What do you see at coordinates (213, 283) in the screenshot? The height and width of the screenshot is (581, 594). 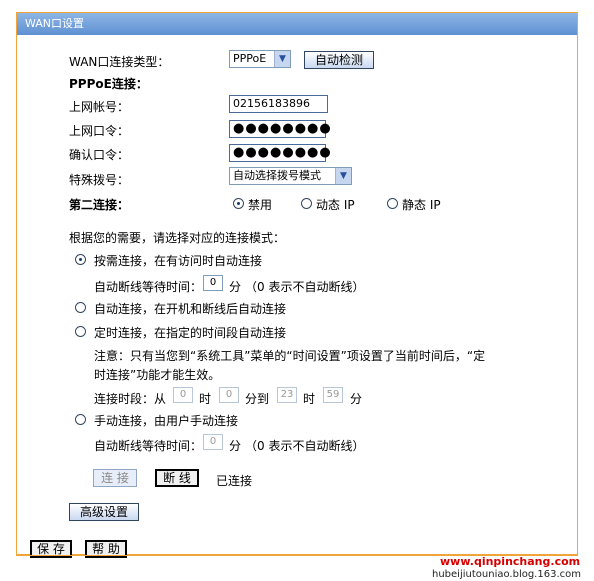 I see `on-demand-wait-input: 0` at bounding box center [213, 283].